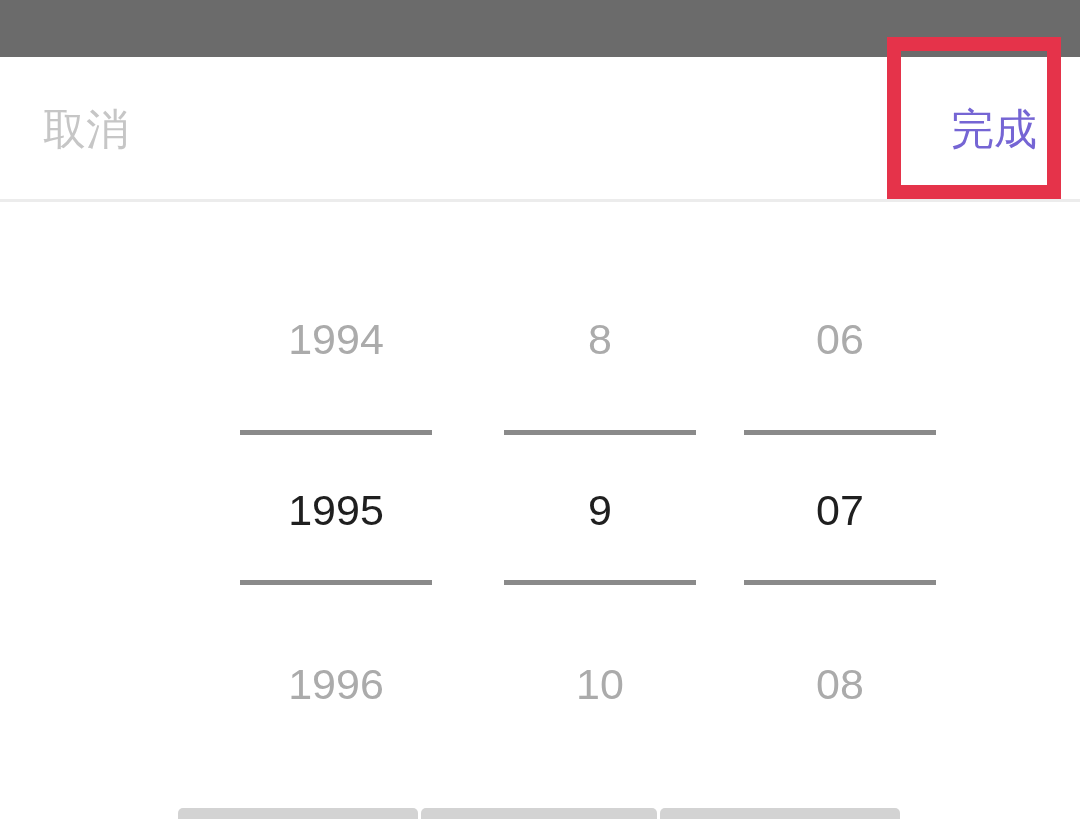  Describe the element at coordinates (86, 128) in the screenshot. I see `cancel-button: 取消` at that location.